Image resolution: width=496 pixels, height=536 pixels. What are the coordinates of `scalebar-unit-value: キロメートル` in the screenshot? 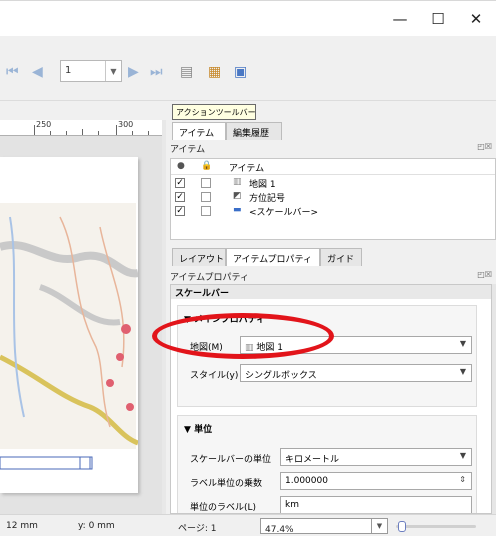 It's located at (312, 460).